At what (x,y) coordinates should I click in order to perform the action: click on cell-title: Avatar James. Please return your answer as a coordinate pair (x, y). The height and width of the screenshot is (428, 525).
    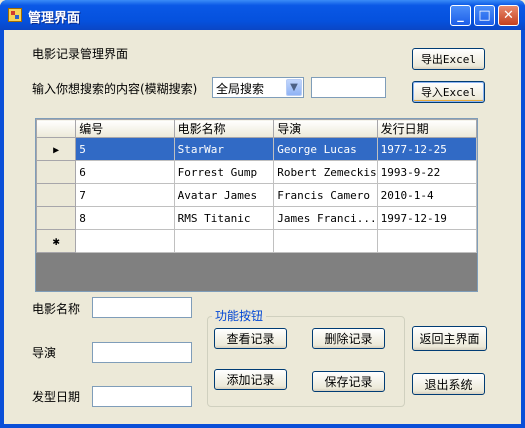
    Looking at the image, I should click on (224, 195).